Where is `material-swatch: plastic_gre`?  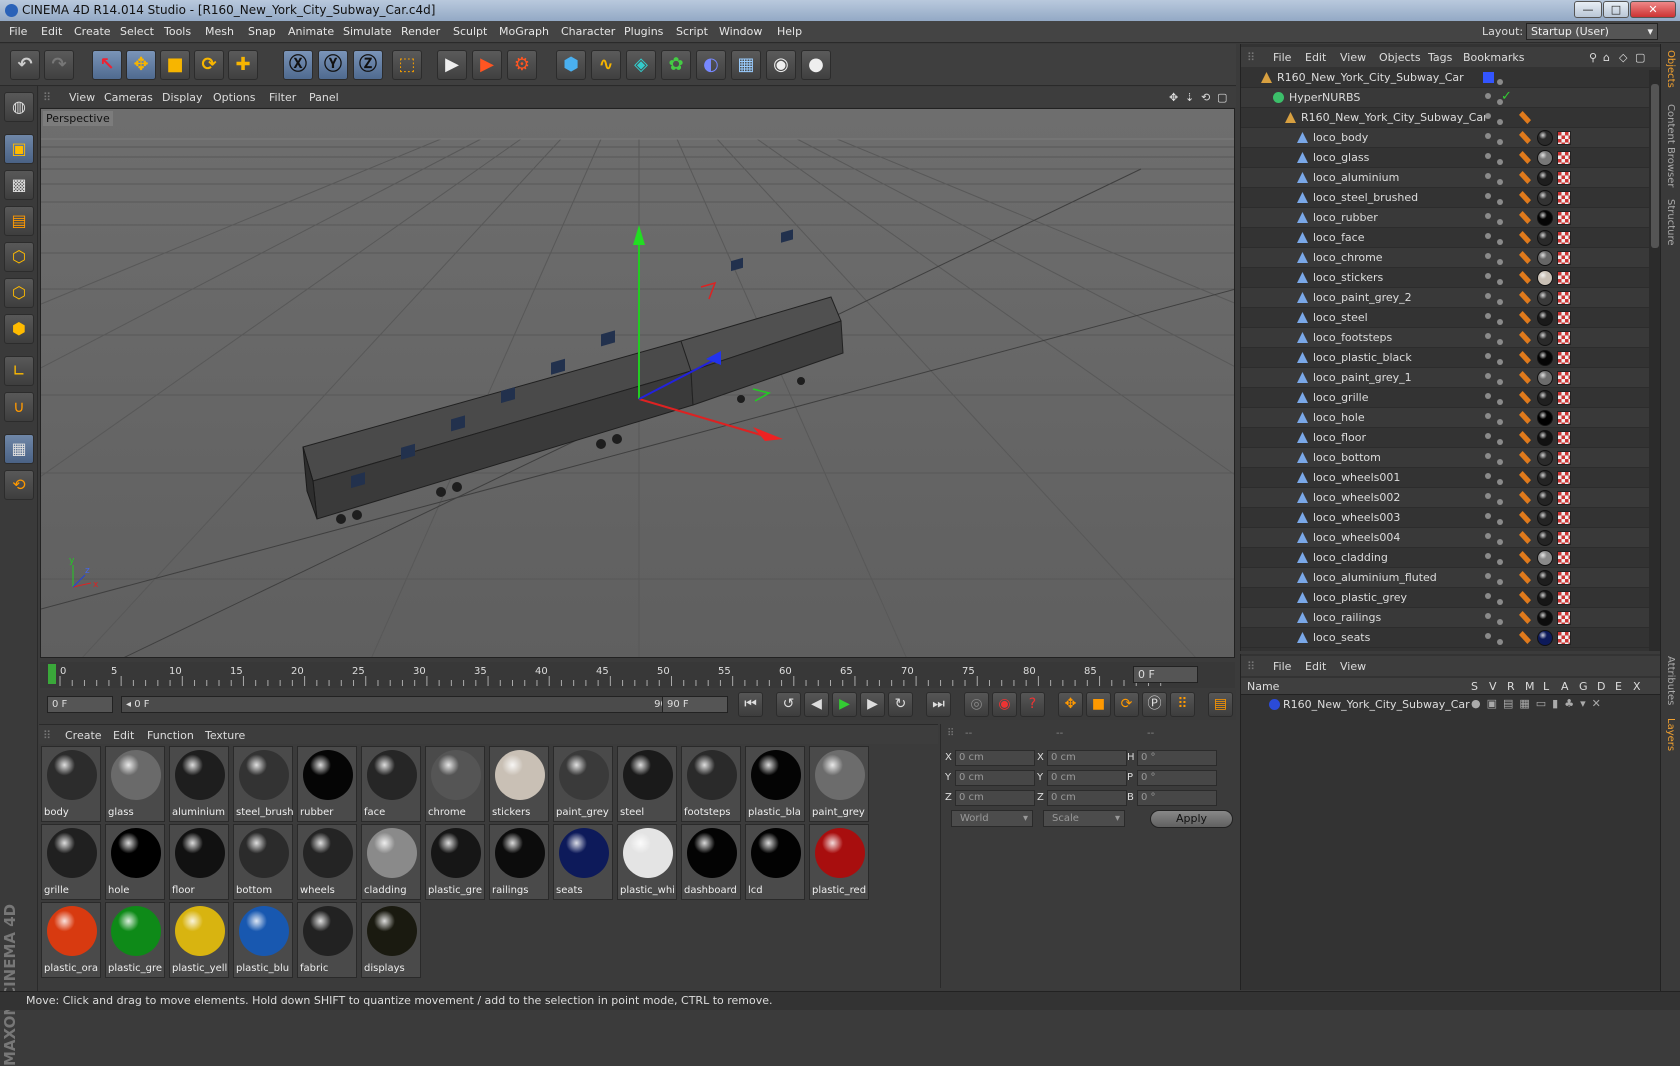 material-swatch: plastic_gre is located at coordinates (135, 940).